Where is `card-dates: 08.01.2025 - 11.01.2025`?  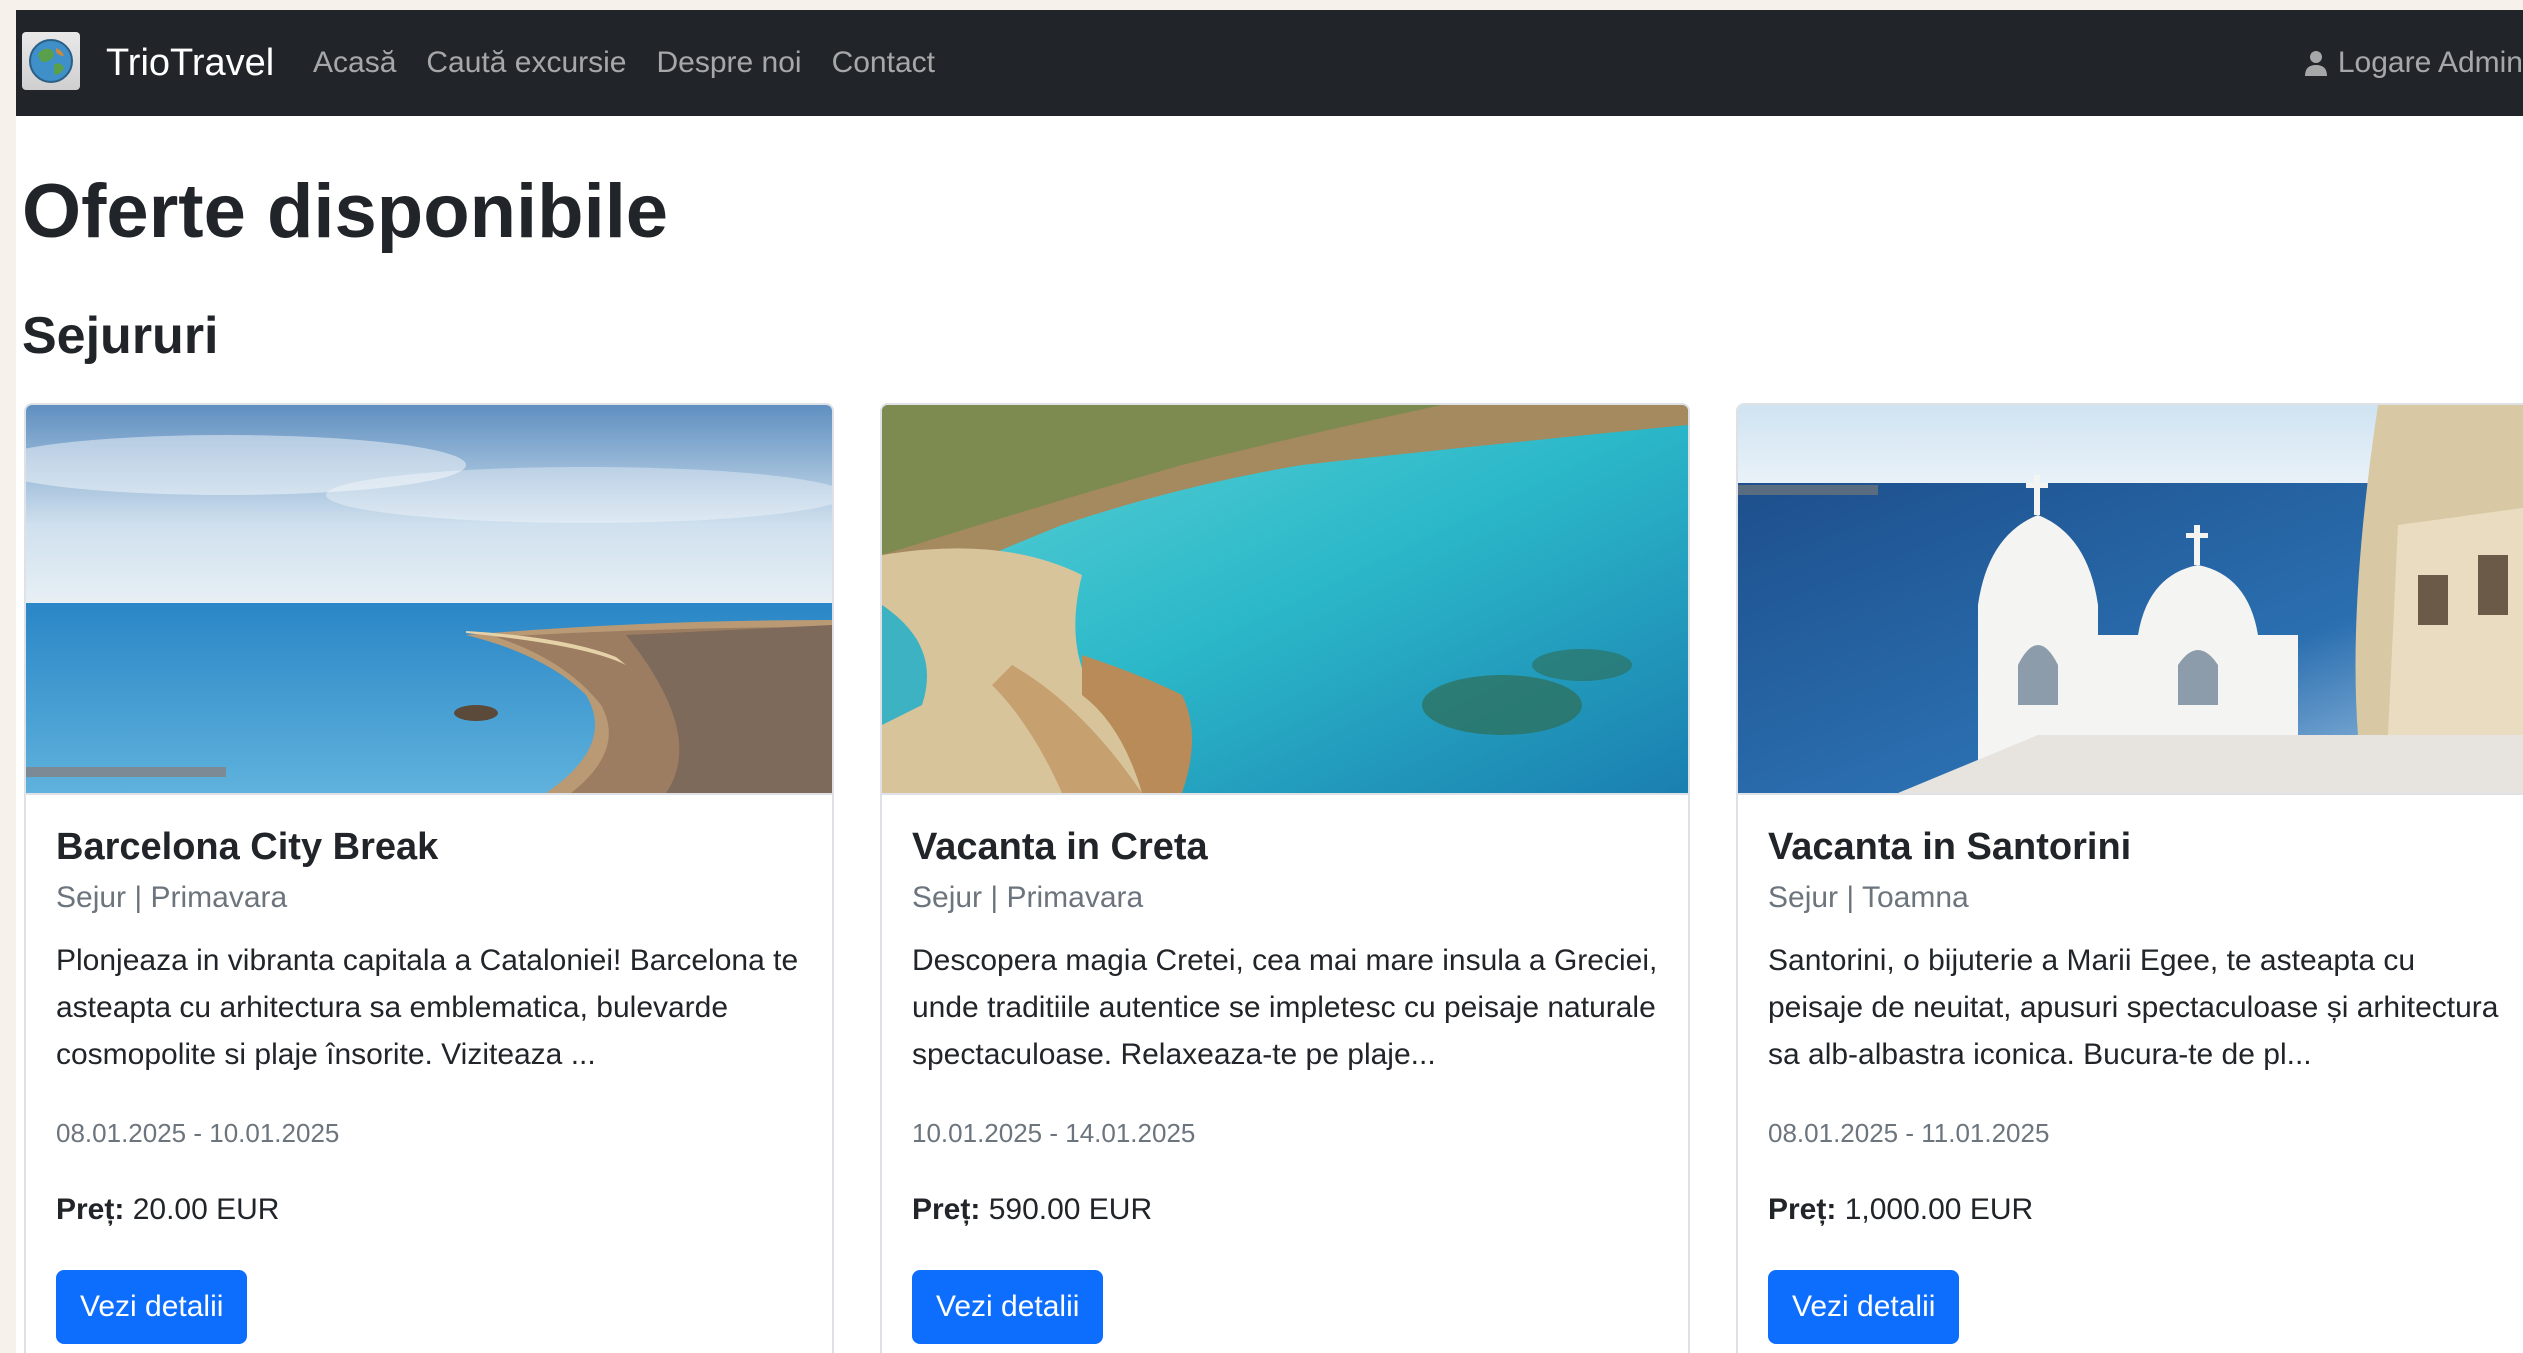
card-dates: 08.01.2025 - 11.01.2025 is located at coordinates (1909, 1132).